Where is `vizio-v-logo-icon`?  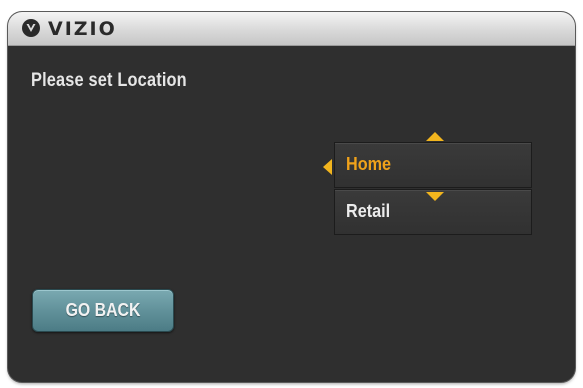
vizio-v-logo-icon is located at coordinates (31, 28).